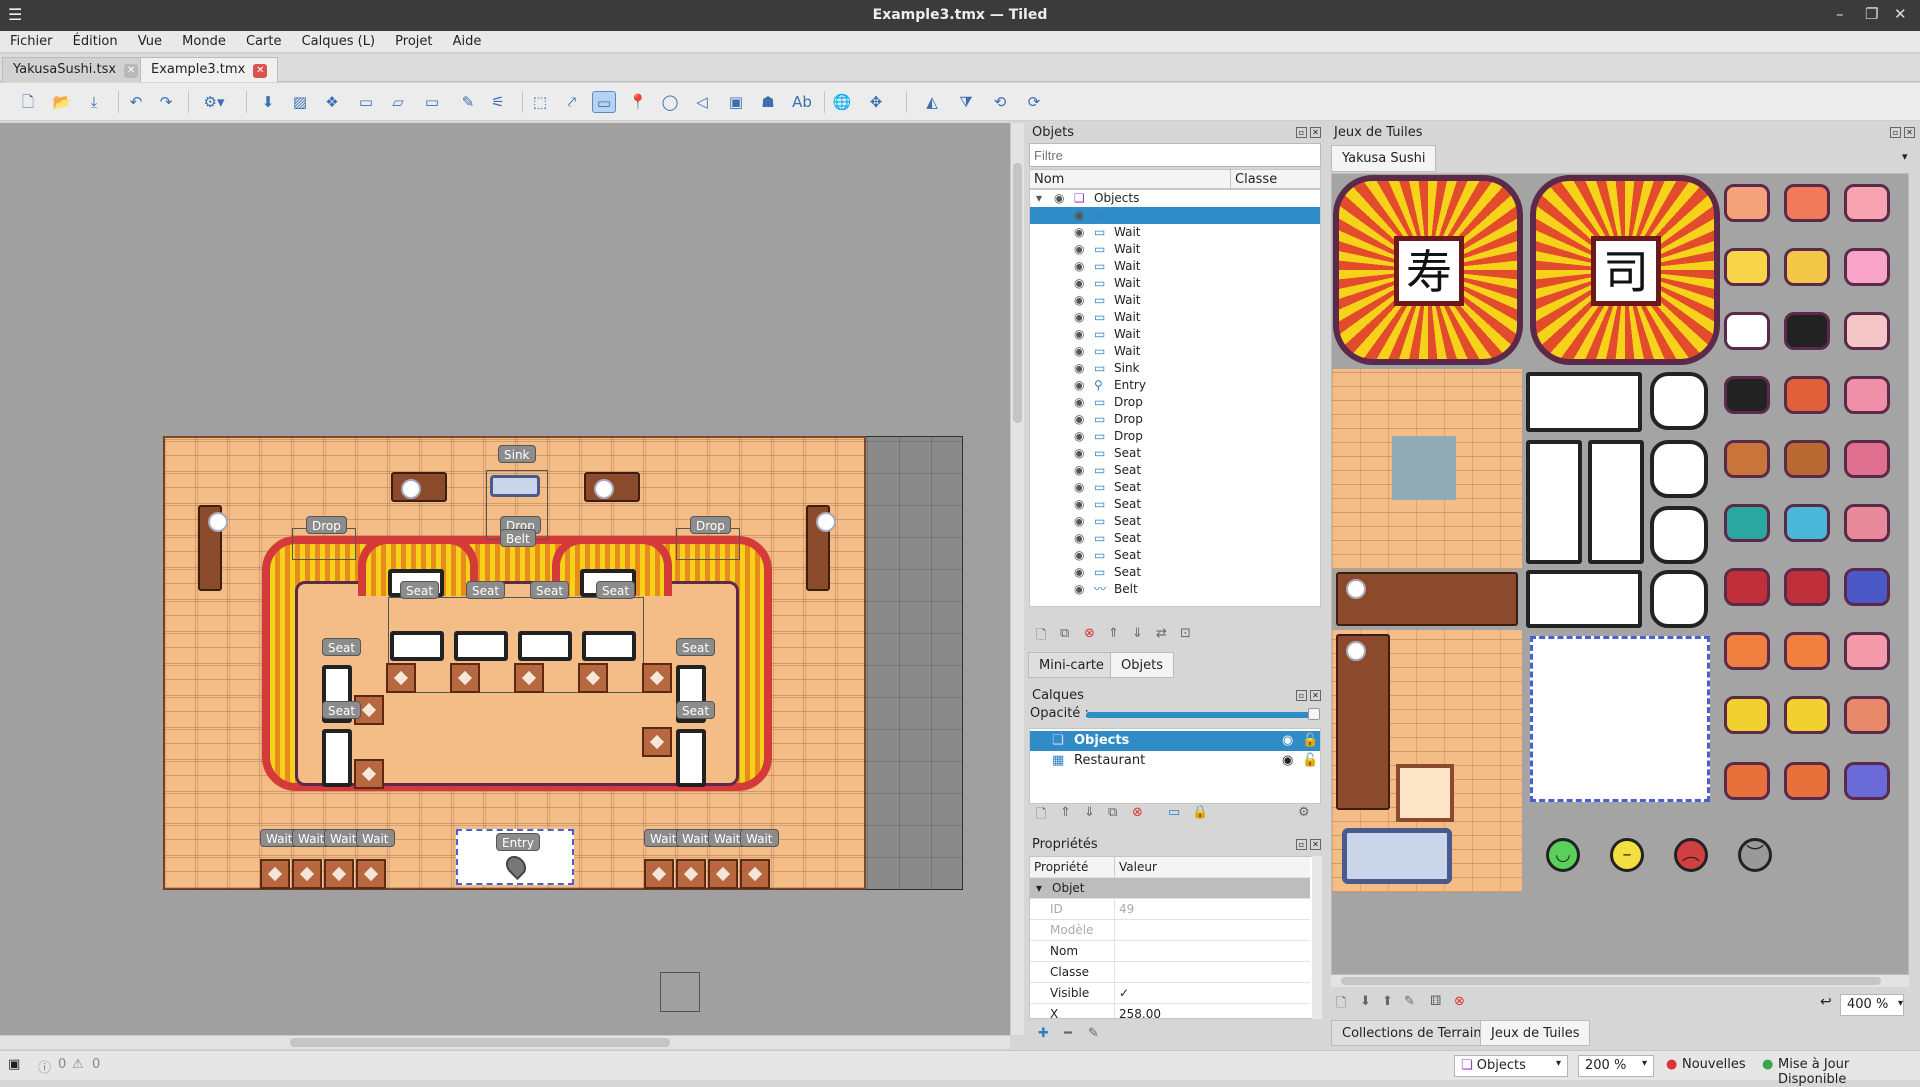 The height and width of the screenshot is (1087, 1920). Describe the element at coordinates (498, 102) in the screenshot. I see `magic-wand-icon: ⚟` at that location.